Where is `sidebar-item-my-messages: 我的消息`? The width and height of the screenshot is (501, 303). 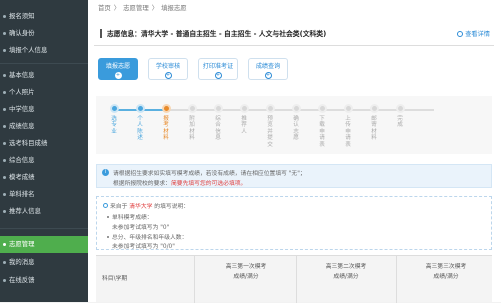 sidebar-item-my-messages: 我的消息 is located at coordinates (44, 262).